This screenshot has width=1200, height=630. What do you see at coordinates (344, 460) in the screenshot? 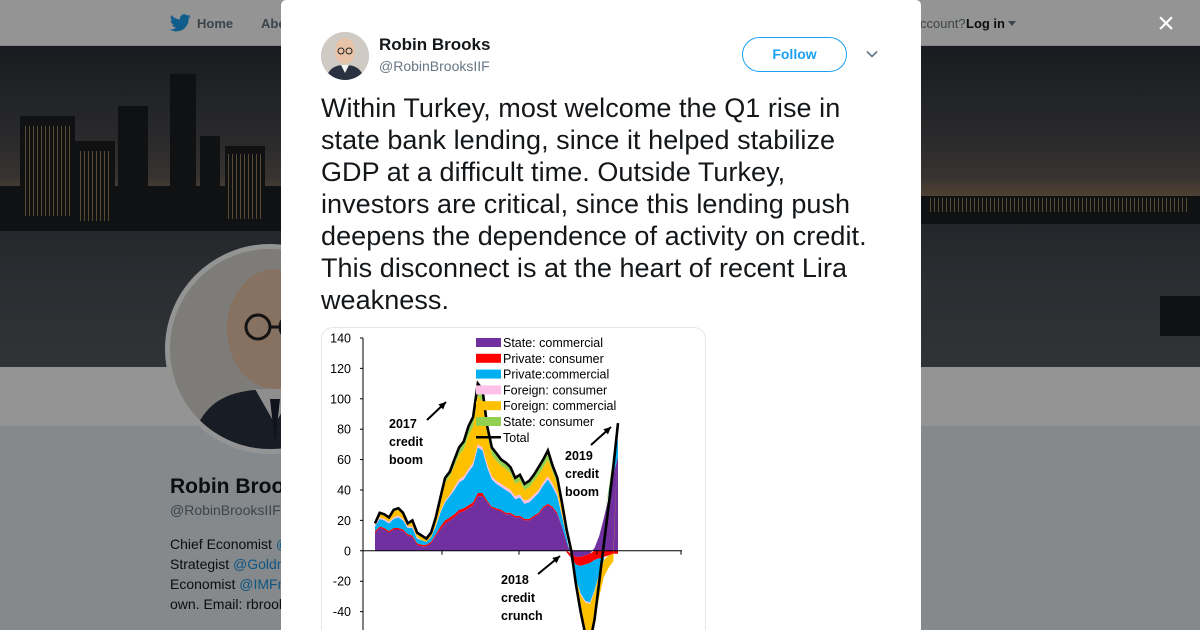
I see `y-tick-label: 60` at bounding box center [344, 460].